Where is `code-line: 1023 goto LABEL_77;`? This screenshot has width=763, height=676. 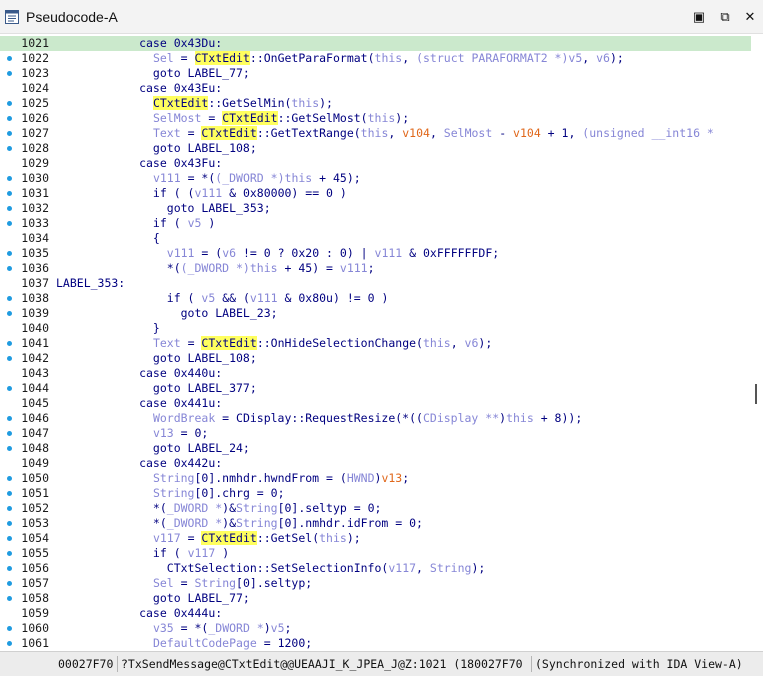
code-line: 1023 goto LABEL_77; is located at coordinates (375, 73).